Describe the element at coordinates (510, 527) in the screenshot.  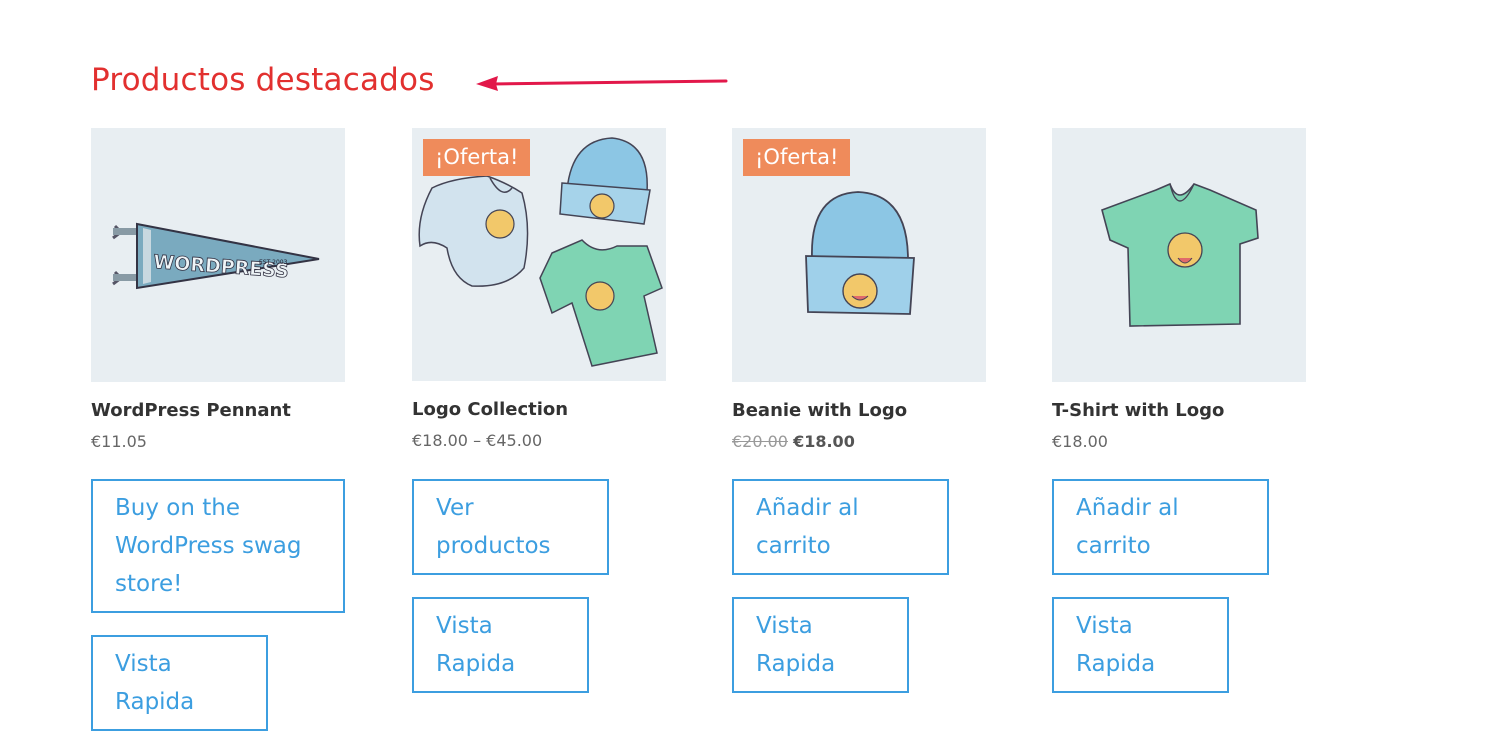
I see `view-products-button: Ver productos` at that location.